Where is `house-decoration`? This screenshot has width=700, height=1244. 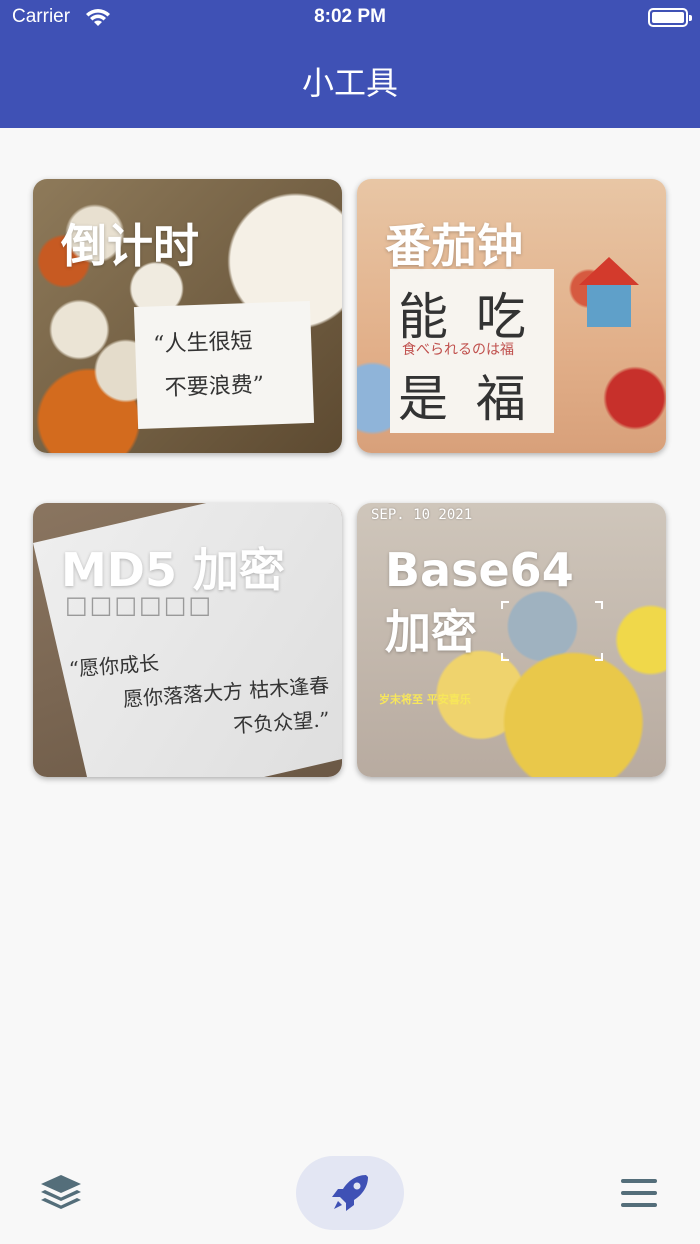 house-decoration is located at coordinates (609, 292).